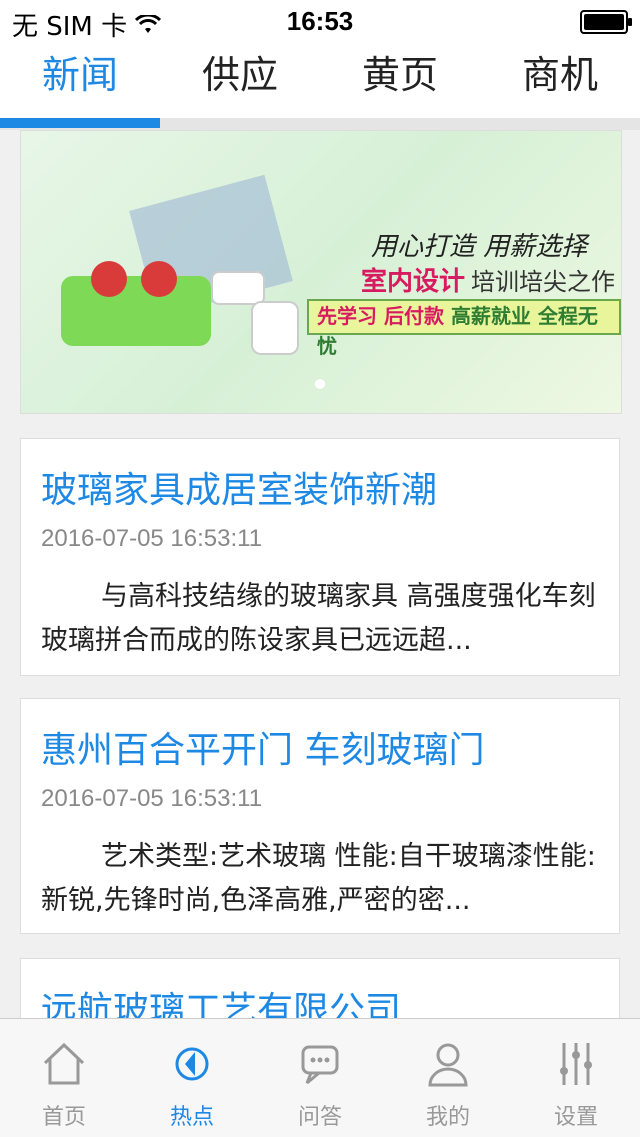 The width and height of the screenshot is (640, 1137). I want to click on tab-yellow-pages: 黄页, so click(400, 79).